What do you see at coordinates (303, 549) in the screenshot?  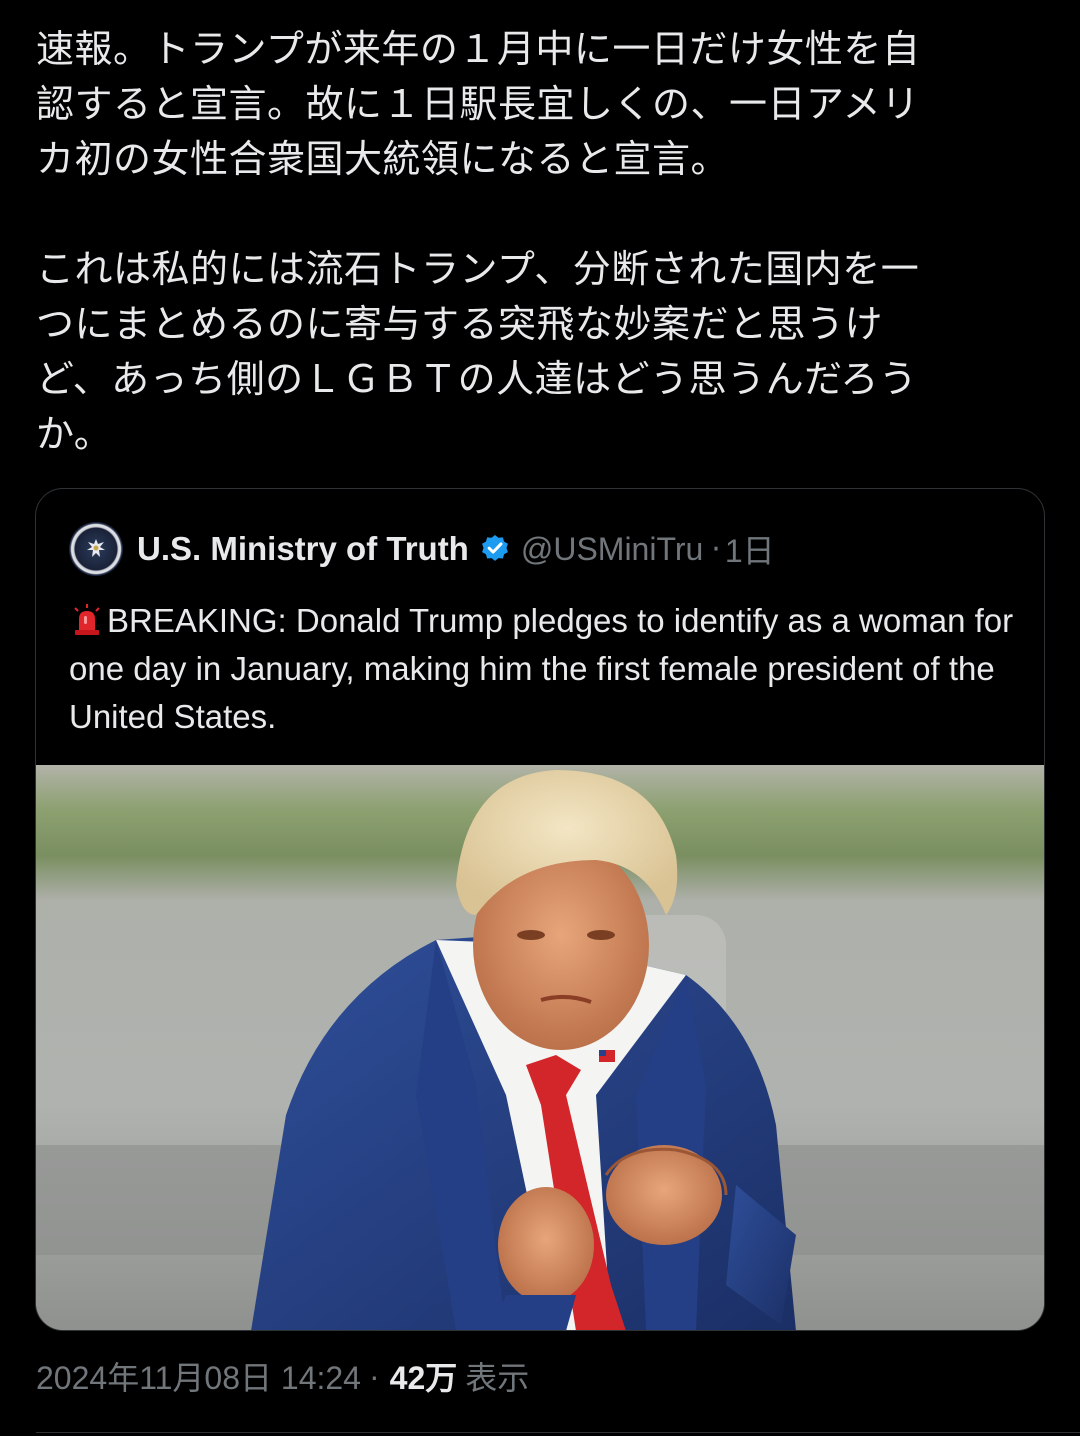 I see `quoted-author-name: U.S. Ministry of Truth` at bounding box center [303, 549].